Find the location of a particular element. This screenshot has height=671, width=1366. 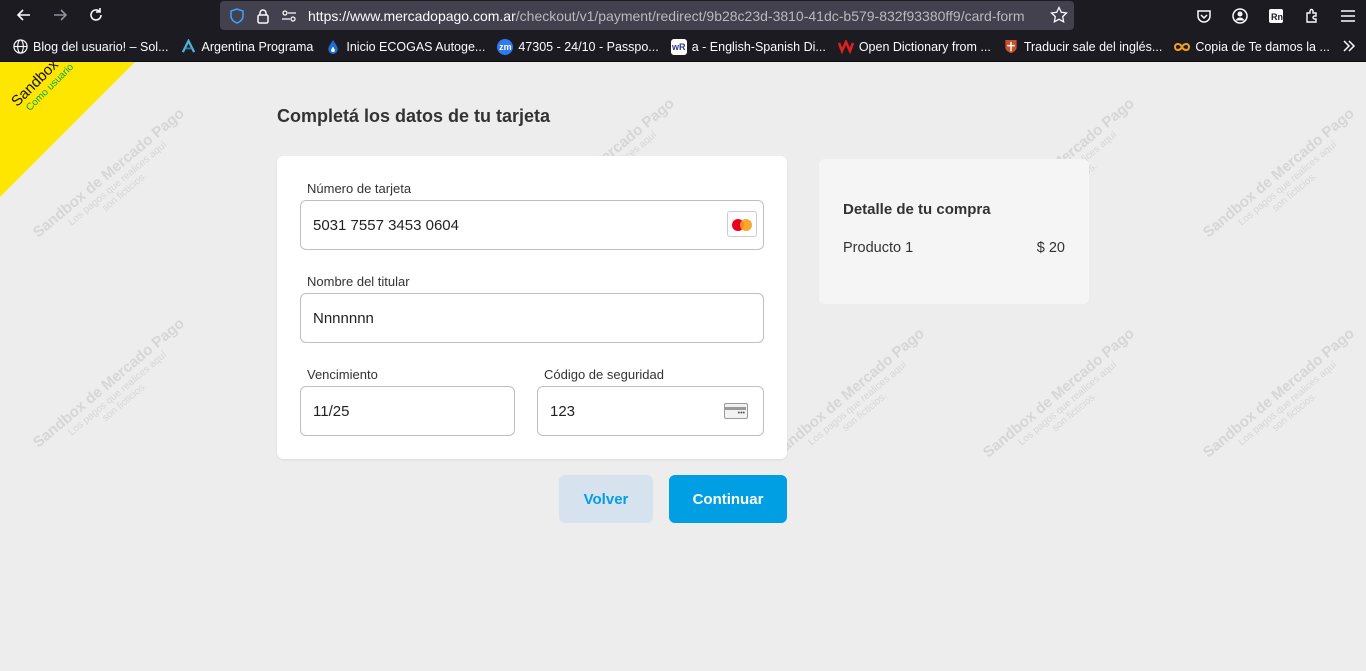

holder-name-field: Nnnnnnn is located at coordinates (532, 318).